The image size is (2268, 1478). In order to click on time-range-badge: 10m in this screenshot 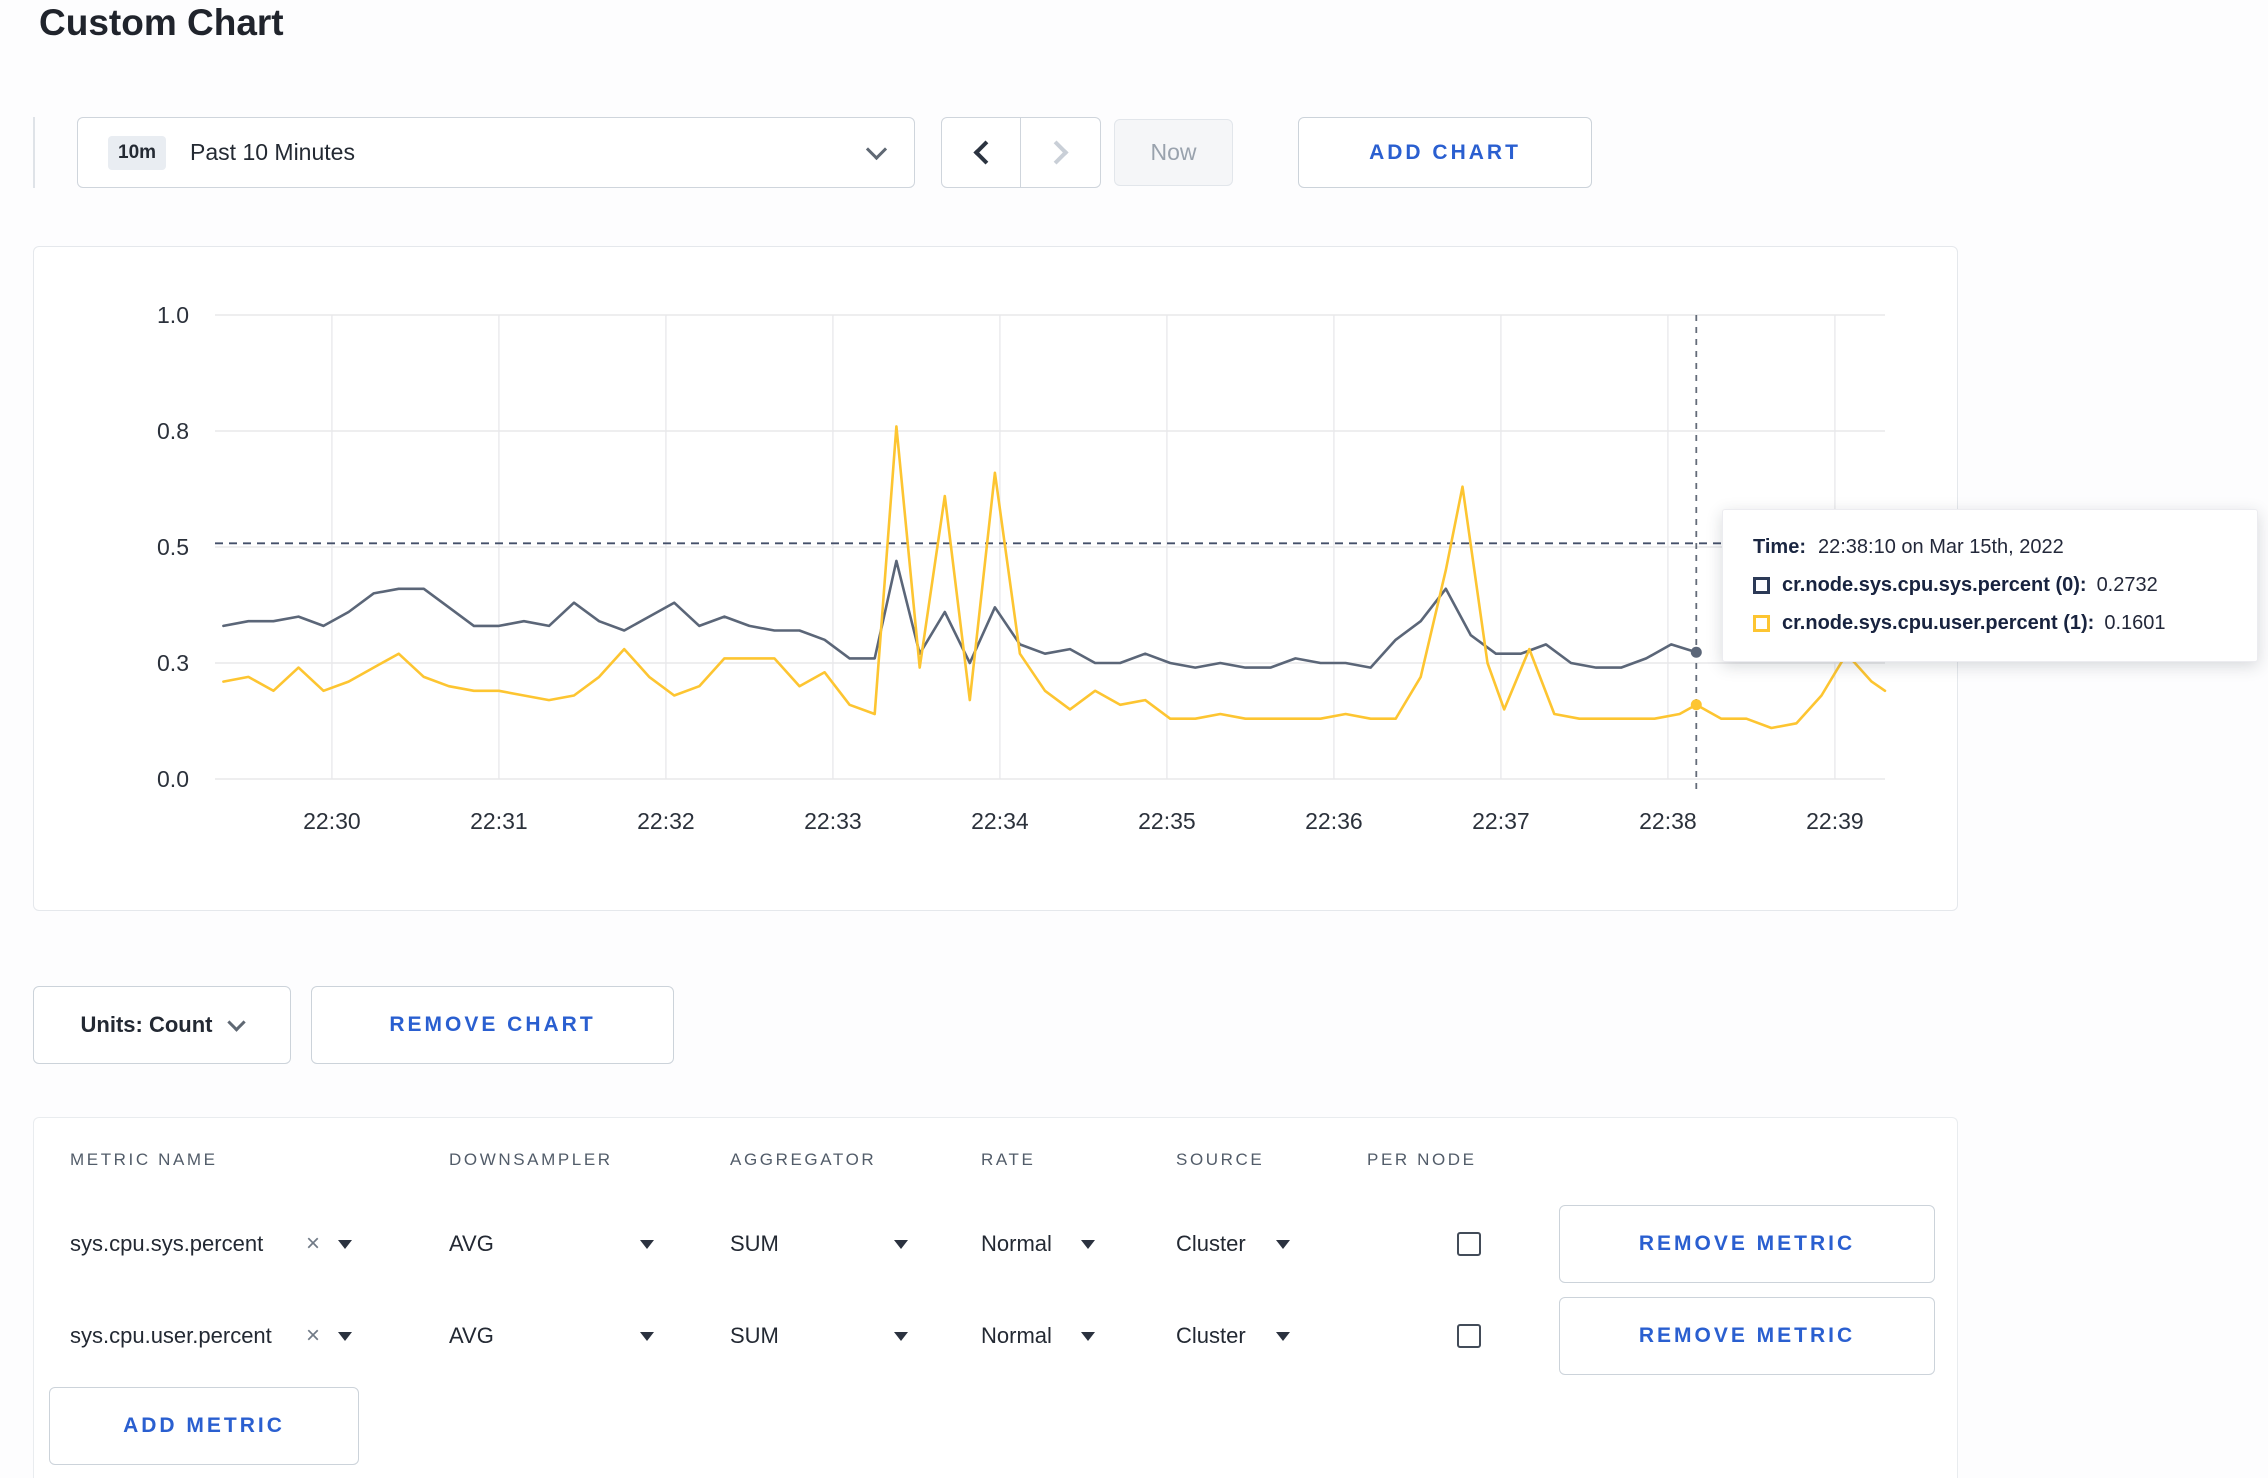, I will do `click(137, 152)`.